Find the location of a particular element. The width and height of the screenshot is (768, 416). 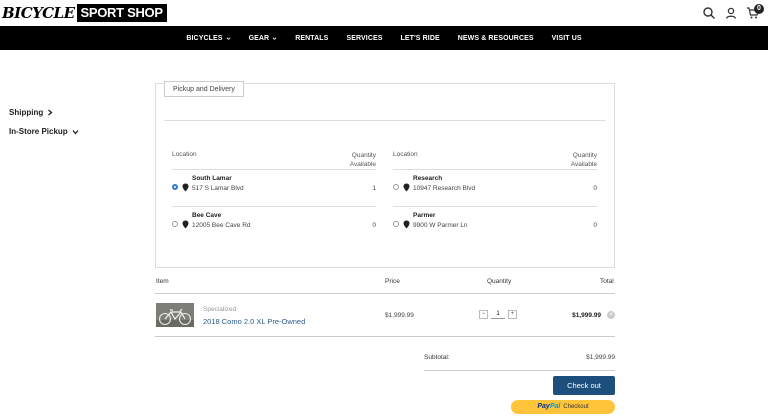

bicycle-image is located at coordinates (175, 315).